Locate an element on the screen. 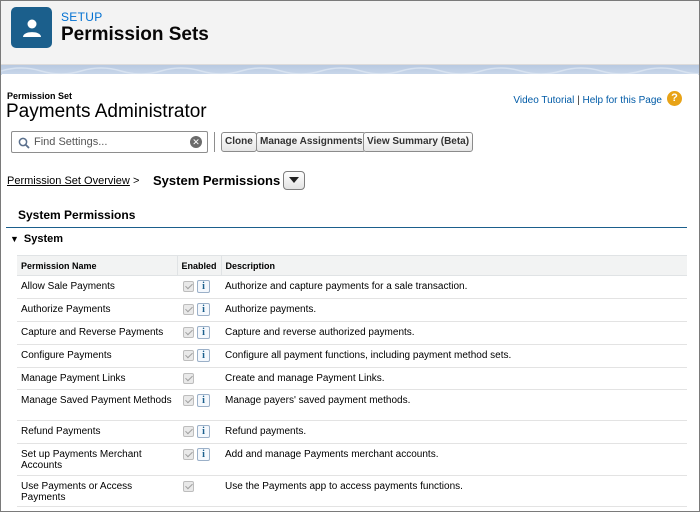 The height and width of the screenshot is (512, 700). subsection-title: System is located at coordinates (43, 239).